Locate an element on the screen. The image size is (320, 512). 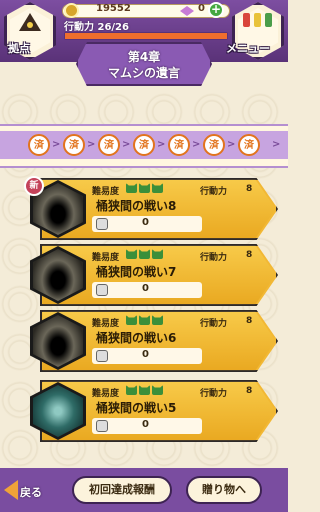
chapter-number: 第4章 is located at coordinates (144, 57).